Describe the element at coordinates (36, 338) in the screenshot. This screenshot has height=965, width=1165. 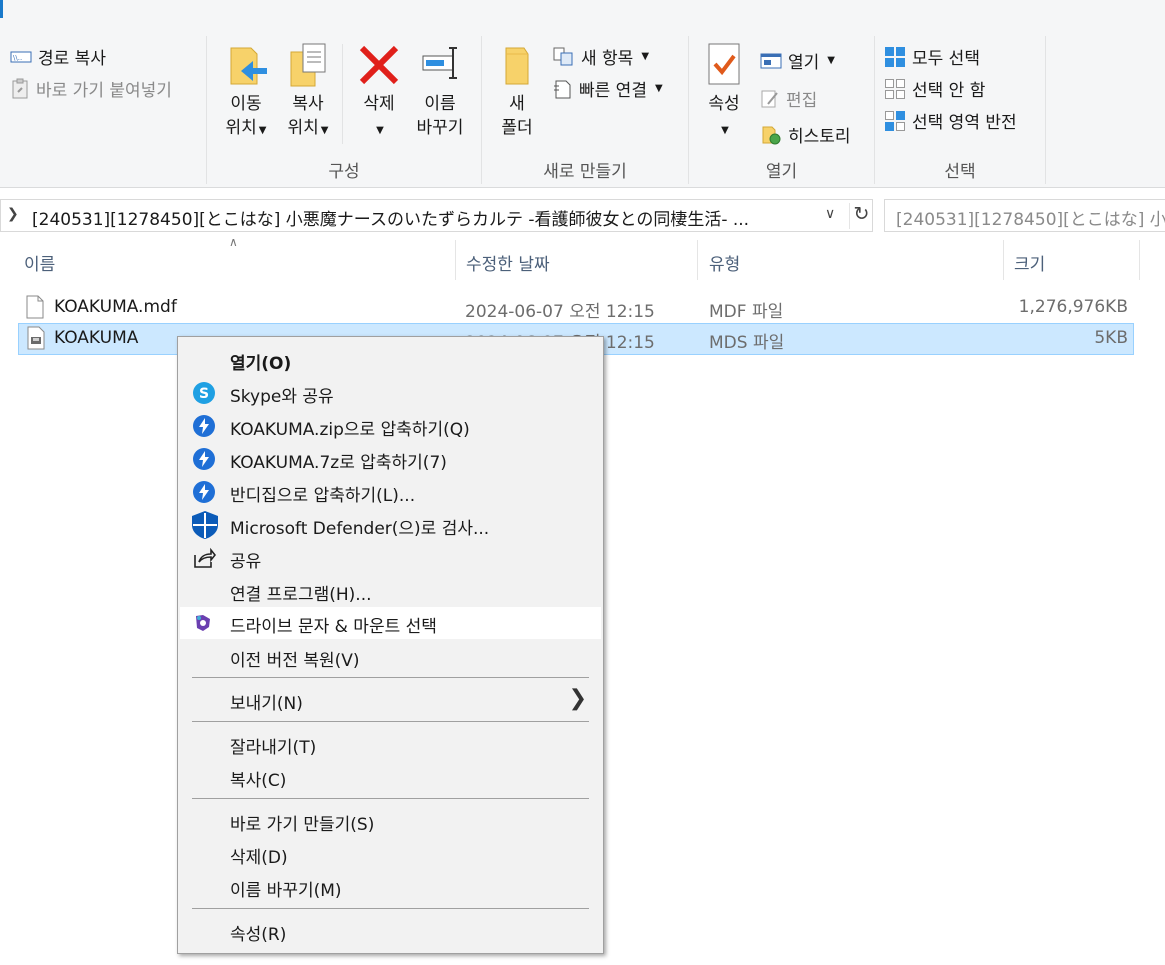
I see `disc-image-file-icon` at that location.